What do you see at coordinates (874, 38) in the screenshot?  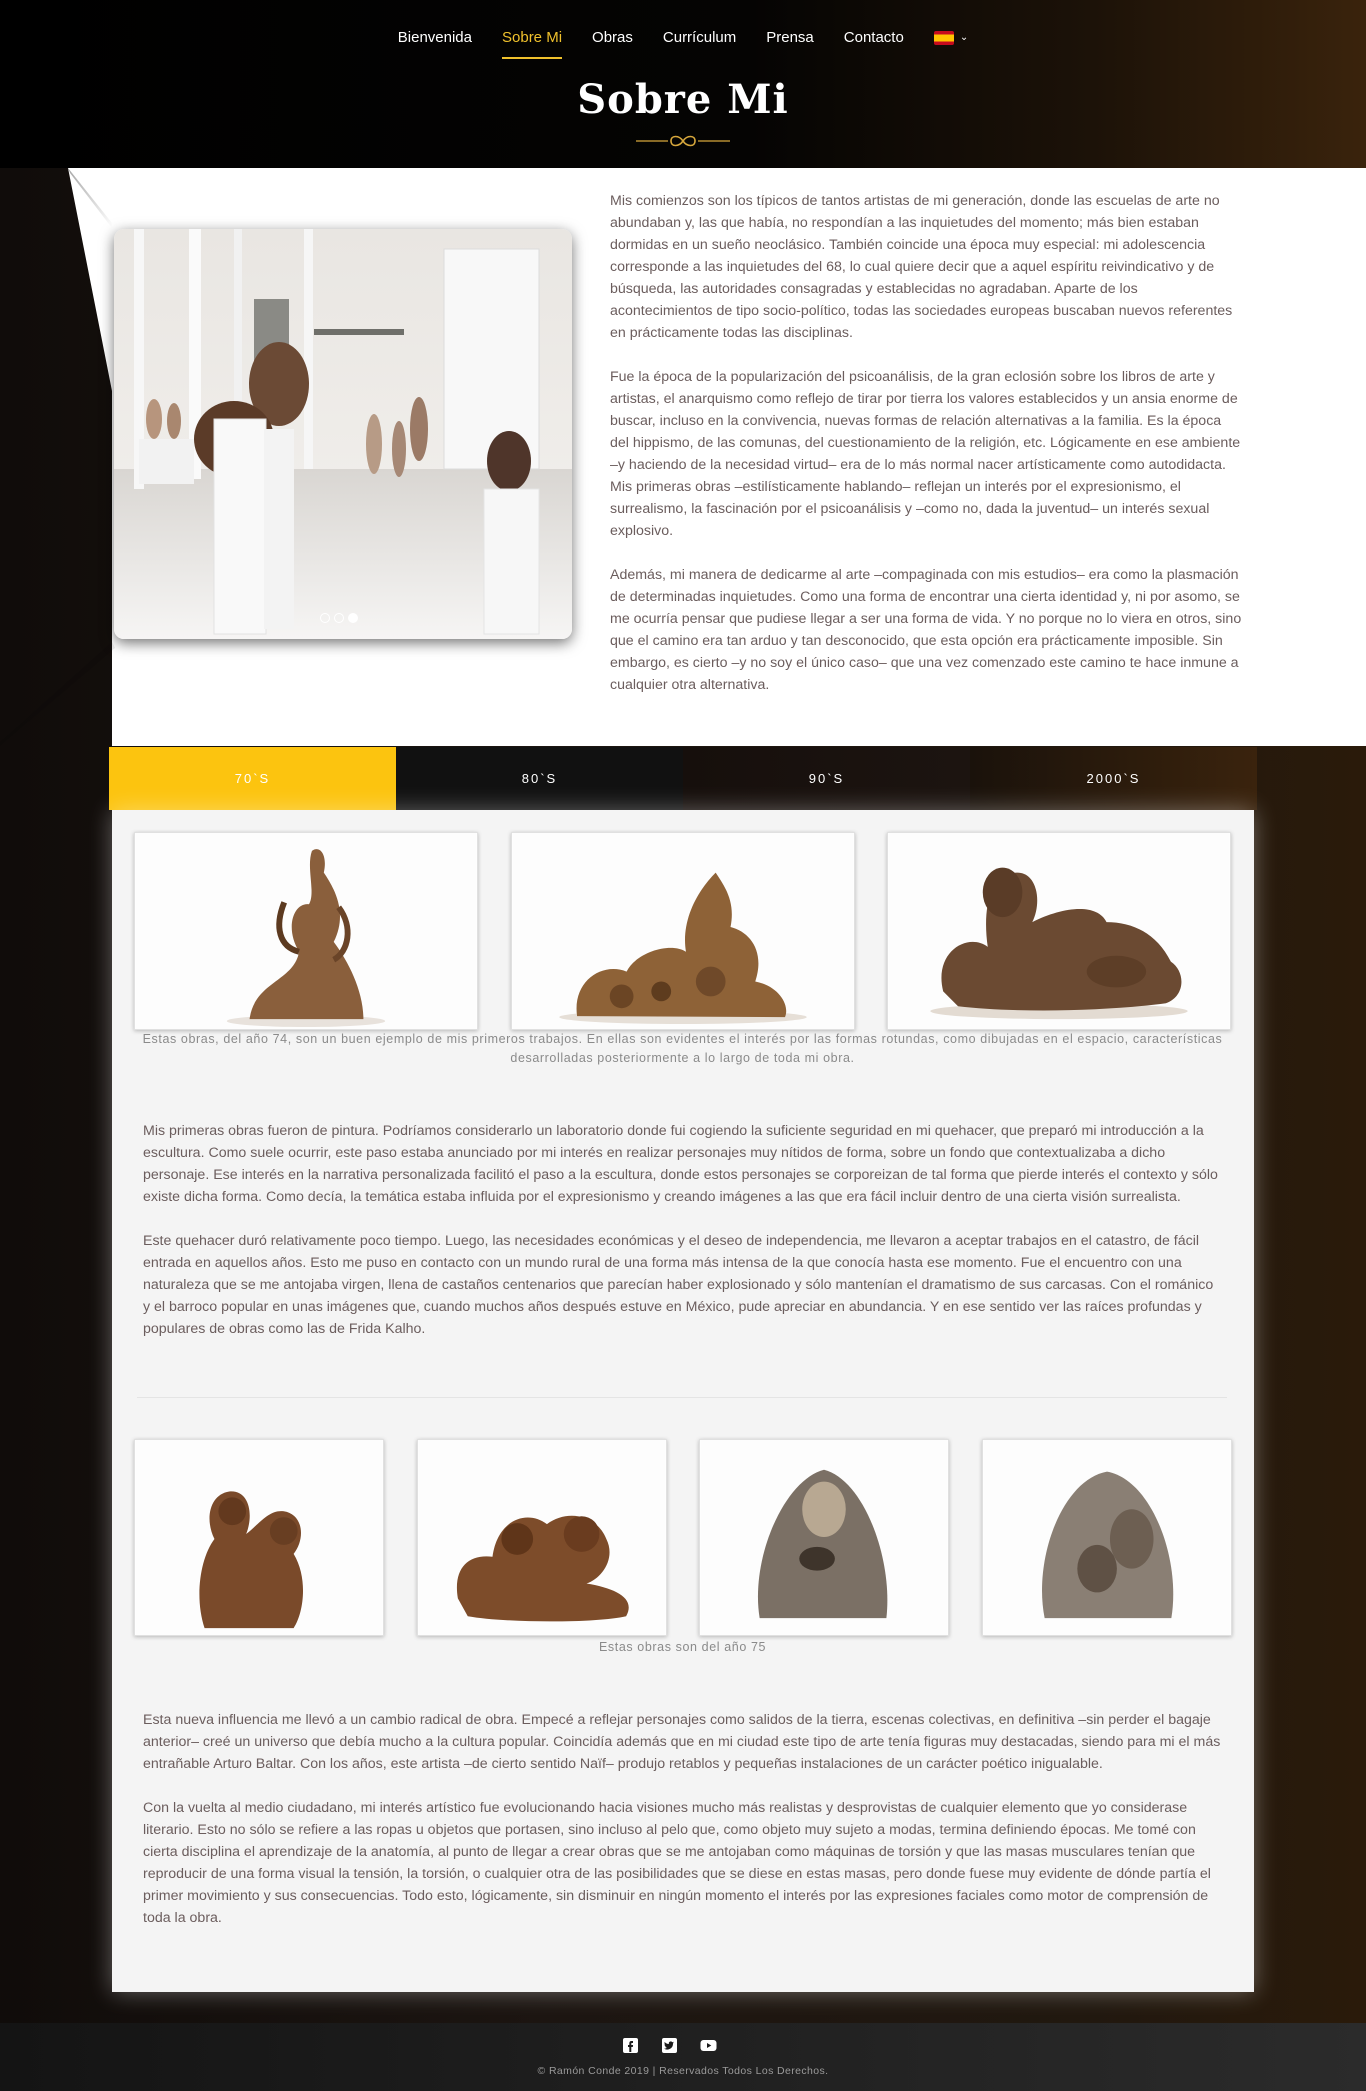 I see `nav-item-contacto: Contacto` at bounding box center [874, 38].